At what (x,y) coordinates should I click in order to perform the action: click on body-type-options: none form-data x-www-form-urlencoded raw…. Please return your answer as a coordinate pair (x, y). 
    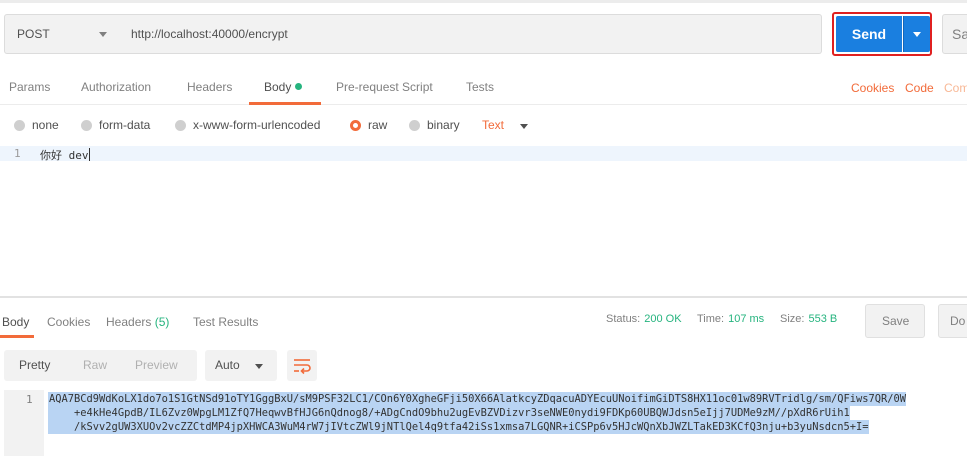
    Looking at the image, I should click on (483, 127).